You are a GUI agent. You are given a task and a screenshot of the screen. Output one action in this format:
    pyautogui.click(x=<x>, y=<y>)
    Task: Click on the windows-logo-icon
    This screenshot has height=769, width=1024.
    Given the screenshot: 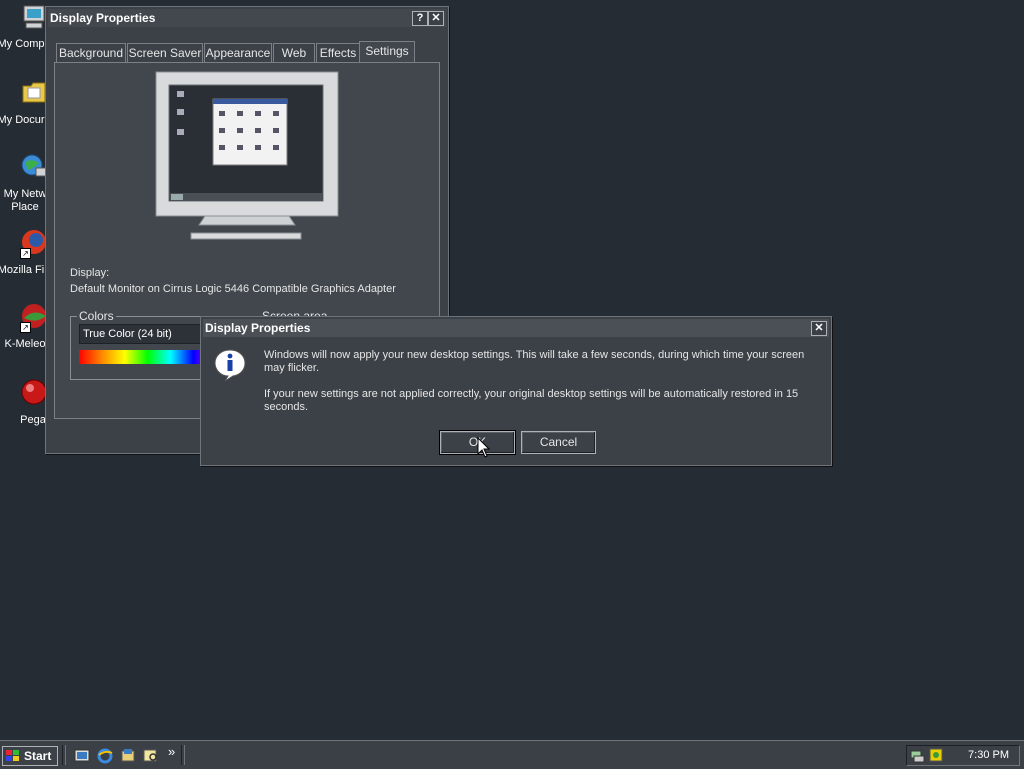 What is the action you would take?
    pyautogui.click(x=12, y=755)
    